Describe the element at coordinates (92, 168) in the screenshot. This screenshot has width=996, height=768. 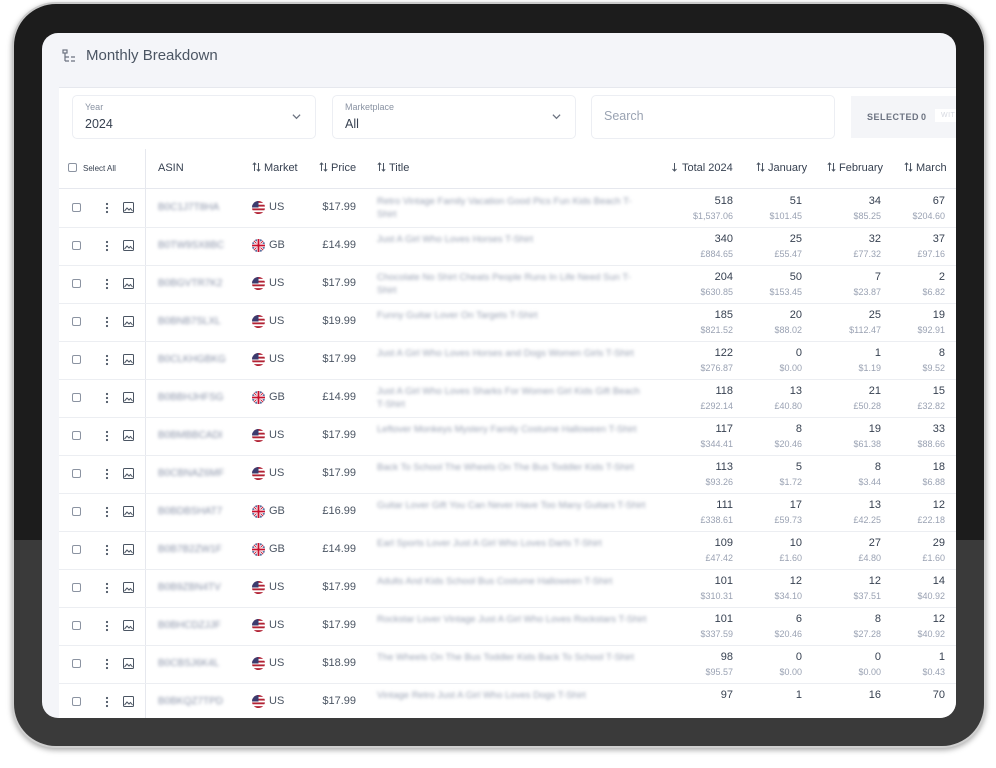
I see `select-all-header: Select All` at that location.